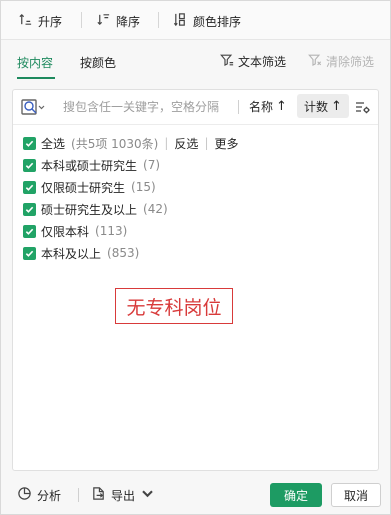 The width and height of the screenshot is (391, 515). Describe the element at coordinates (83, 187) in the screenshot. I see `item-label: 仅限硕士研究生` at that location.